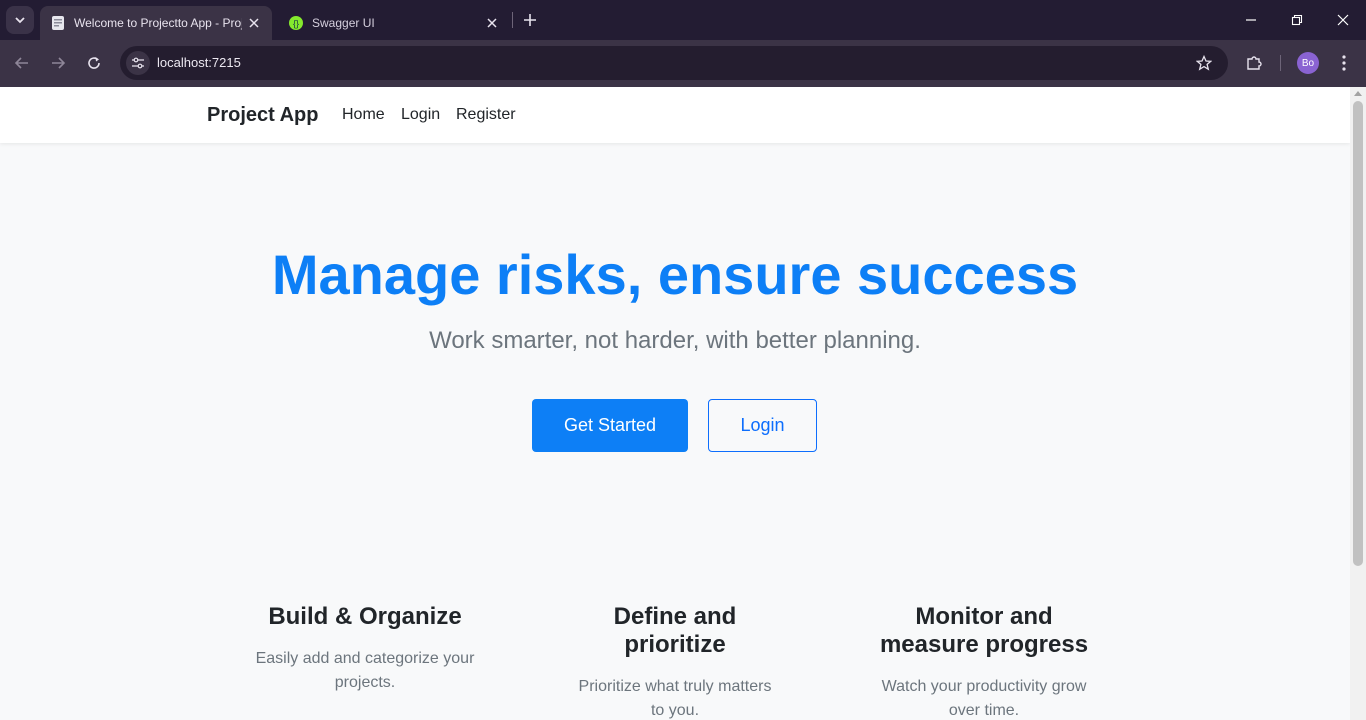  I want to click on browser-tab-swagger: {} Swagger UI, so click(394, 23).